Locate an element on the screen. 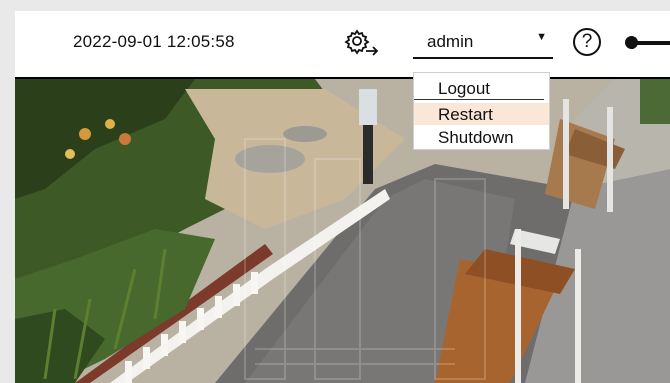 The width and height of the screenshot is (670, 383). menu-item-logout: Logout is located at coordinates (479, 88).